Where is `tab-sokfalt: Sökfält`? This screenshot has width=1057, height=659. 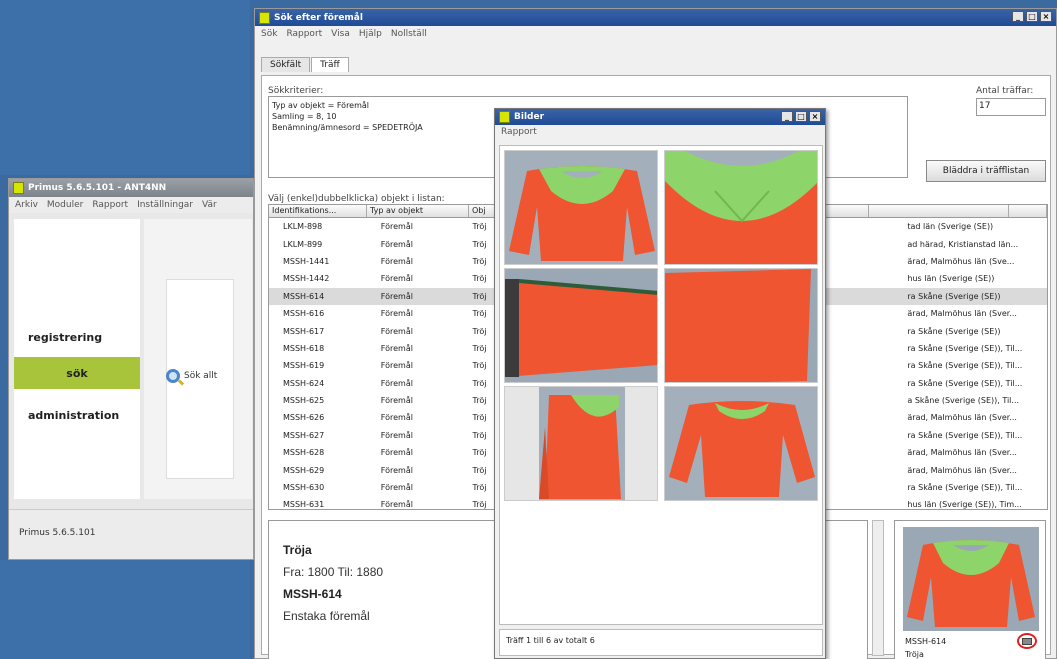
tab-sokfalt: Sökfält is located at coordinates (286, 64).